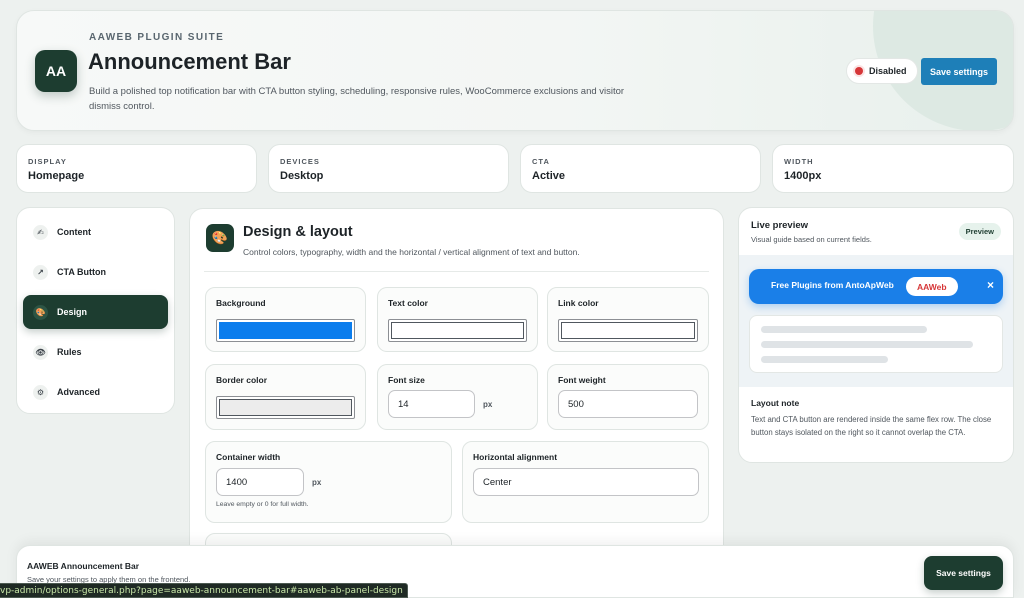 Image resolution: width=1024 pixels, height=598 pixels. I want to click on status-dot-icon, so click(859, 71).